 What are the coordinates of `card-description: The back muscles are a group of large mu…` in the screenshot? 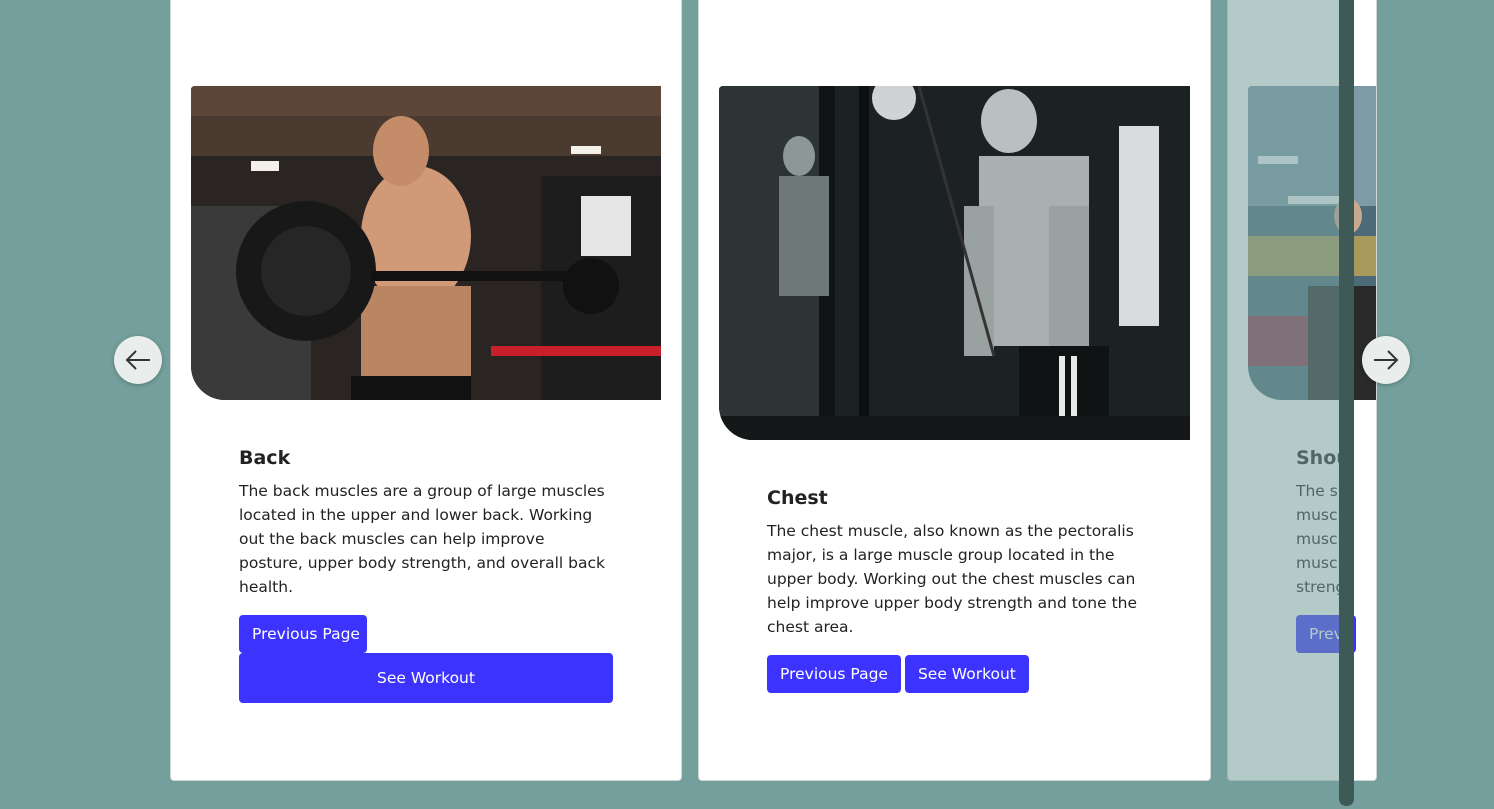 It's located at (422, 539).